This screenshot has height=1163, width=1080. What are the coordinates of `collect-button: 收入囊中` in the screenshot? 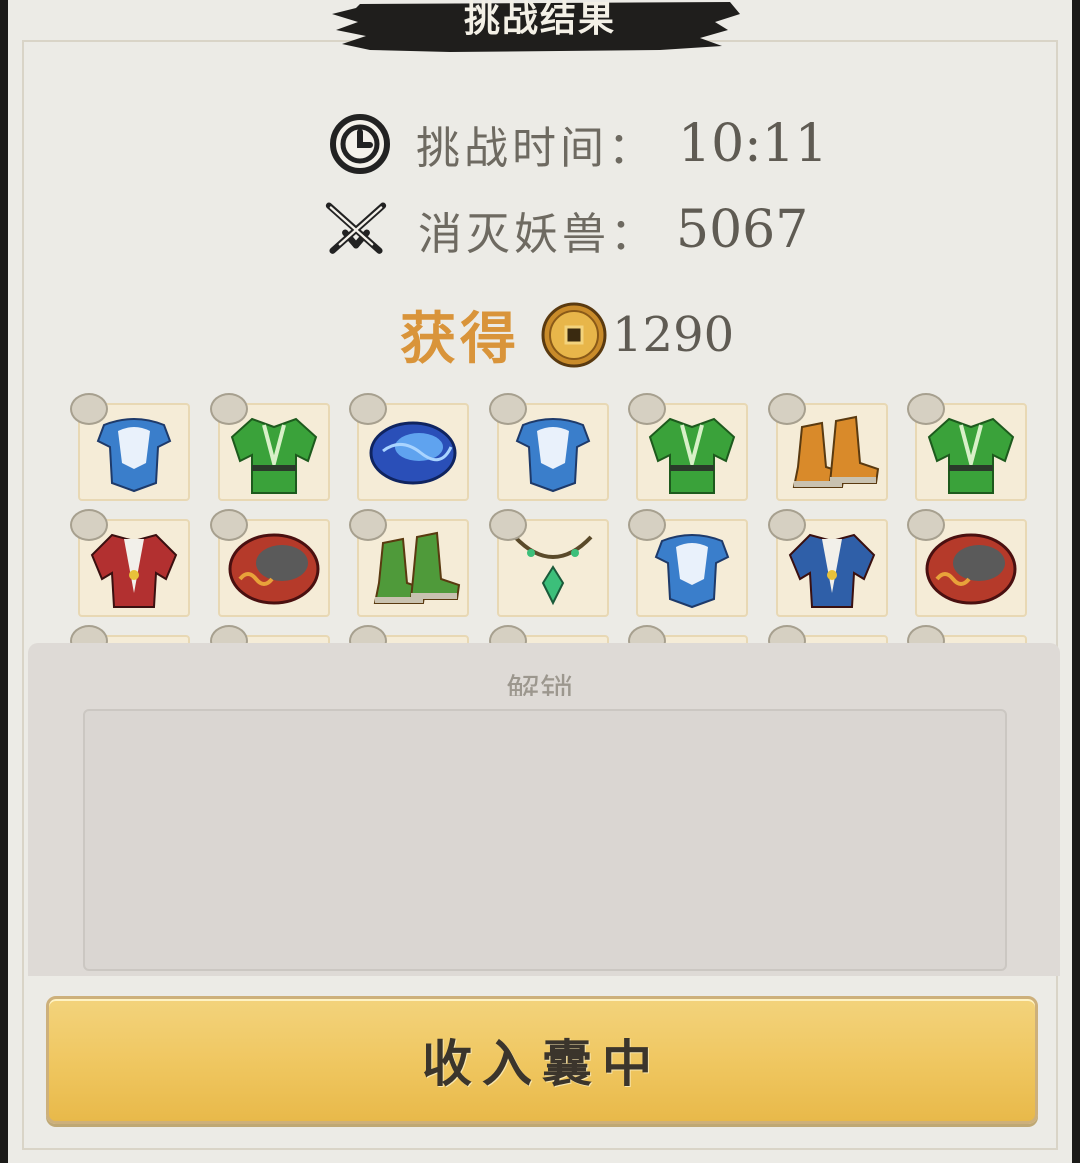 It's located at (542, 1060).